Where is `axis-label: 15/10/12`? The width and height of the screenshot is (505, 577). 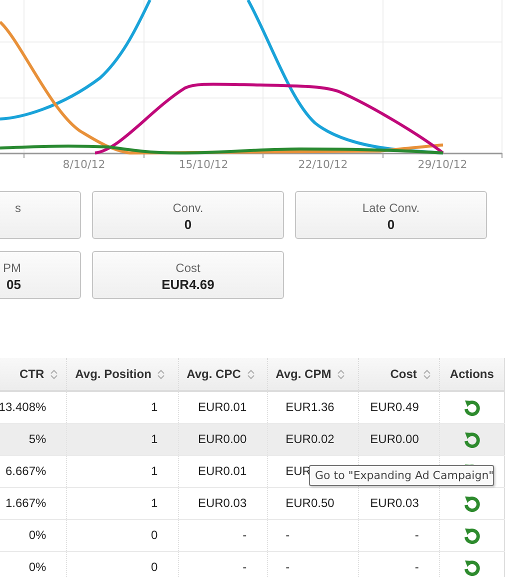
axis-label: 15/10/12 is located at coordinates (203, 164).